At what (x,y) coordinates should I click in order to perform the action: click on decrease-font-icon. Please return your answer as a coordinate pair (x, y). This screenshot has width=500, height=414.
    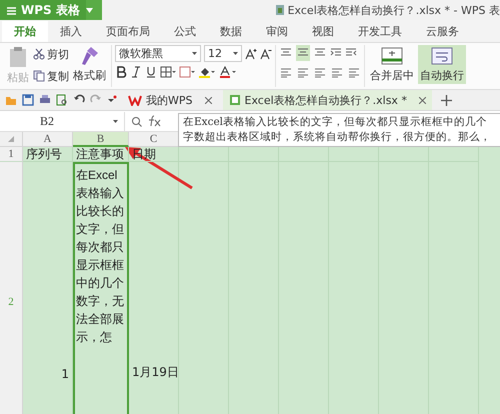
    Looking at the image, I should click on (266, 54).